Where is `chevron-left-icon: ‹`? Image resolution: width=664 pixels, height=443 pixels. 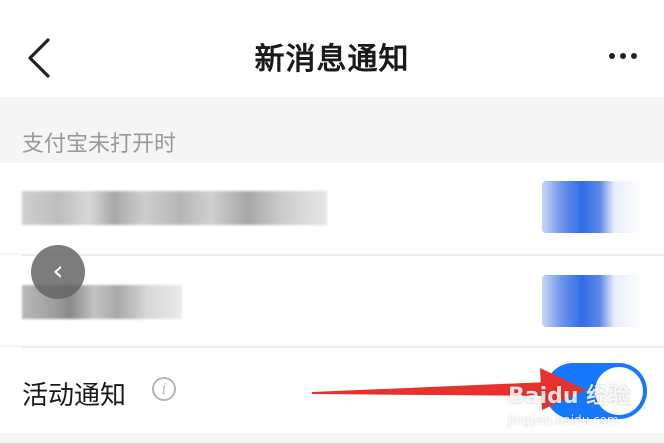
chevron-left-icon: ‹ is located at coordinates (58, 270).